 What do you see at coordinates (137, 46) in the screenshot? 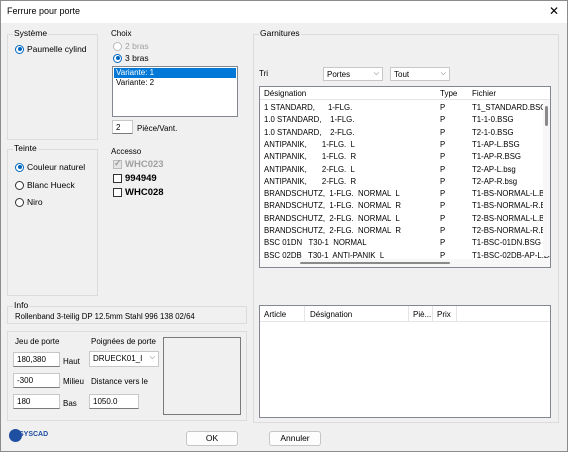
I see `choix-2bras-label: 2 bras` at bounding box center [137, 46].